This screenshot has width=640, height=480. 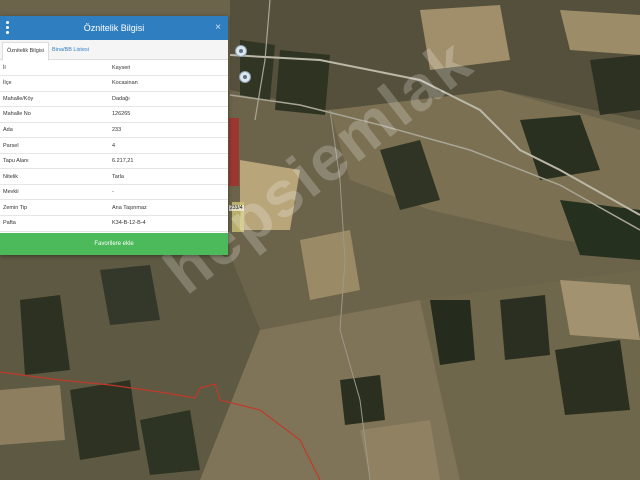 What do you see at coordinates (53, 223) in the screenshot?
I see `row-key: Pafta` at bounding box center [53, 223].